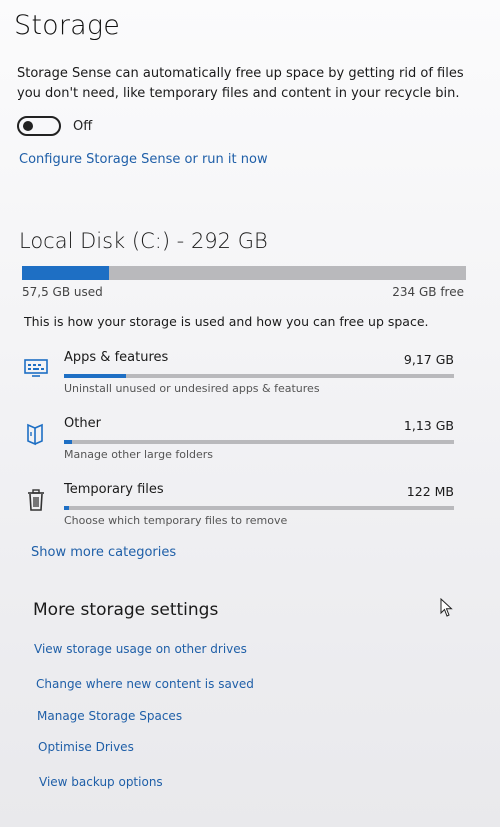  What do you see at coordinates (101, 782) in the screenshot?
I see `view-backup-options-link: View backup options` at bounding box center [101, 782].